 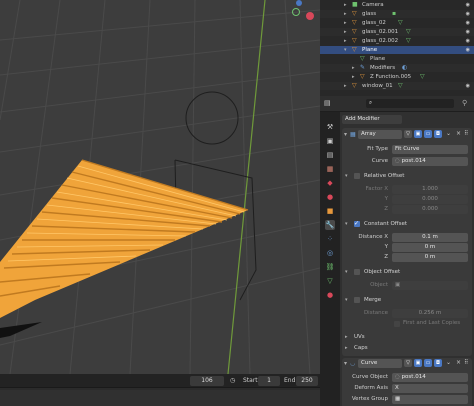 I want to click on deform-axis-select: X, so click(x=430, y=388).